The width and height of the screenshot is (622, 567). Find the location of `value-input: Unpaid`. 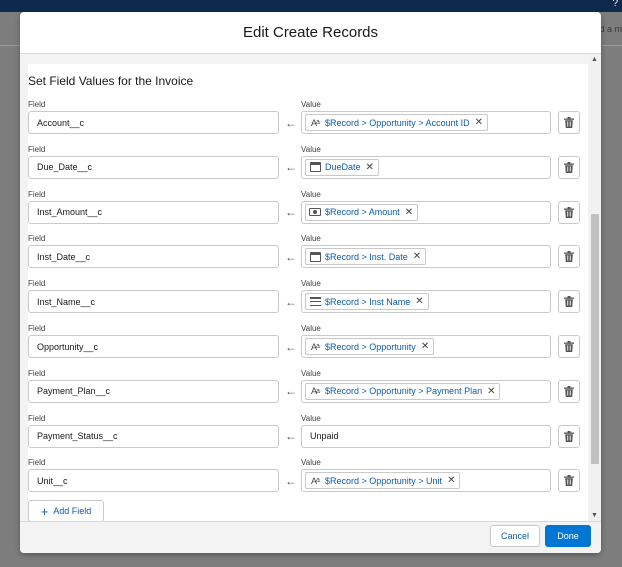

value-input: Unpaid is located at coordinates (426, 436).